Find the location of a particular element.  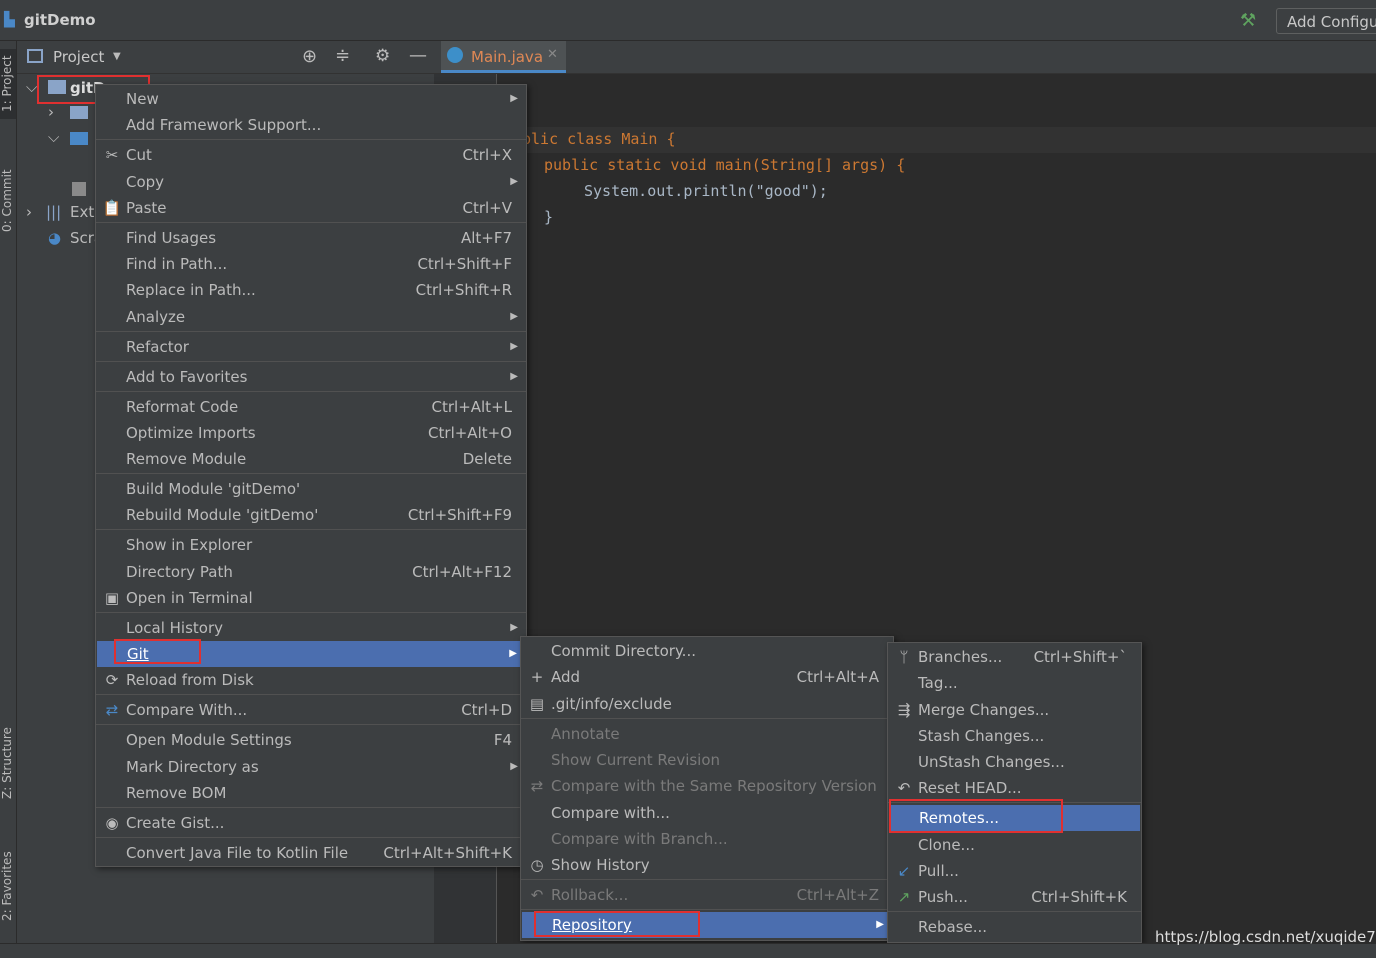

menu-item-rebuild-module-gitdemo: Rebuild Module 'gitDemo' Ctrl+Shift+F9 is located at coordinates (311, 515).